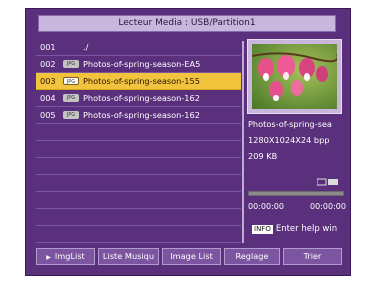 The width and height of the screenshot is (371, 283). Describe the element at coordinates (141, 81) in the screenshot. I see `file-name: Photos-of-spring-season-155` at that location.